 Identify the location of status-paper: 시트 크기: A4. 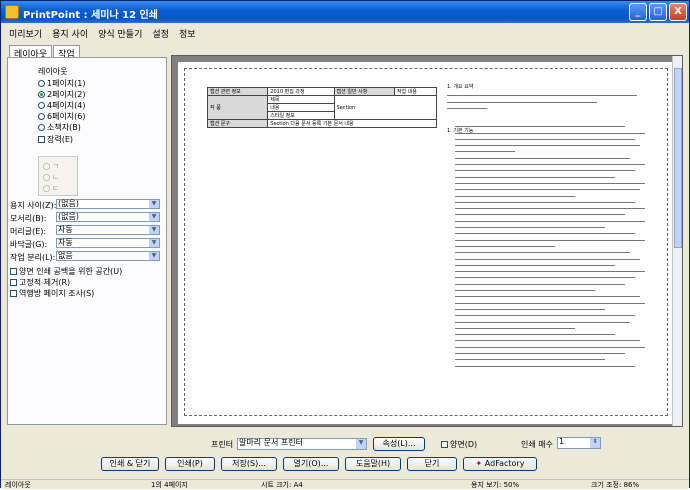
(282, 485).